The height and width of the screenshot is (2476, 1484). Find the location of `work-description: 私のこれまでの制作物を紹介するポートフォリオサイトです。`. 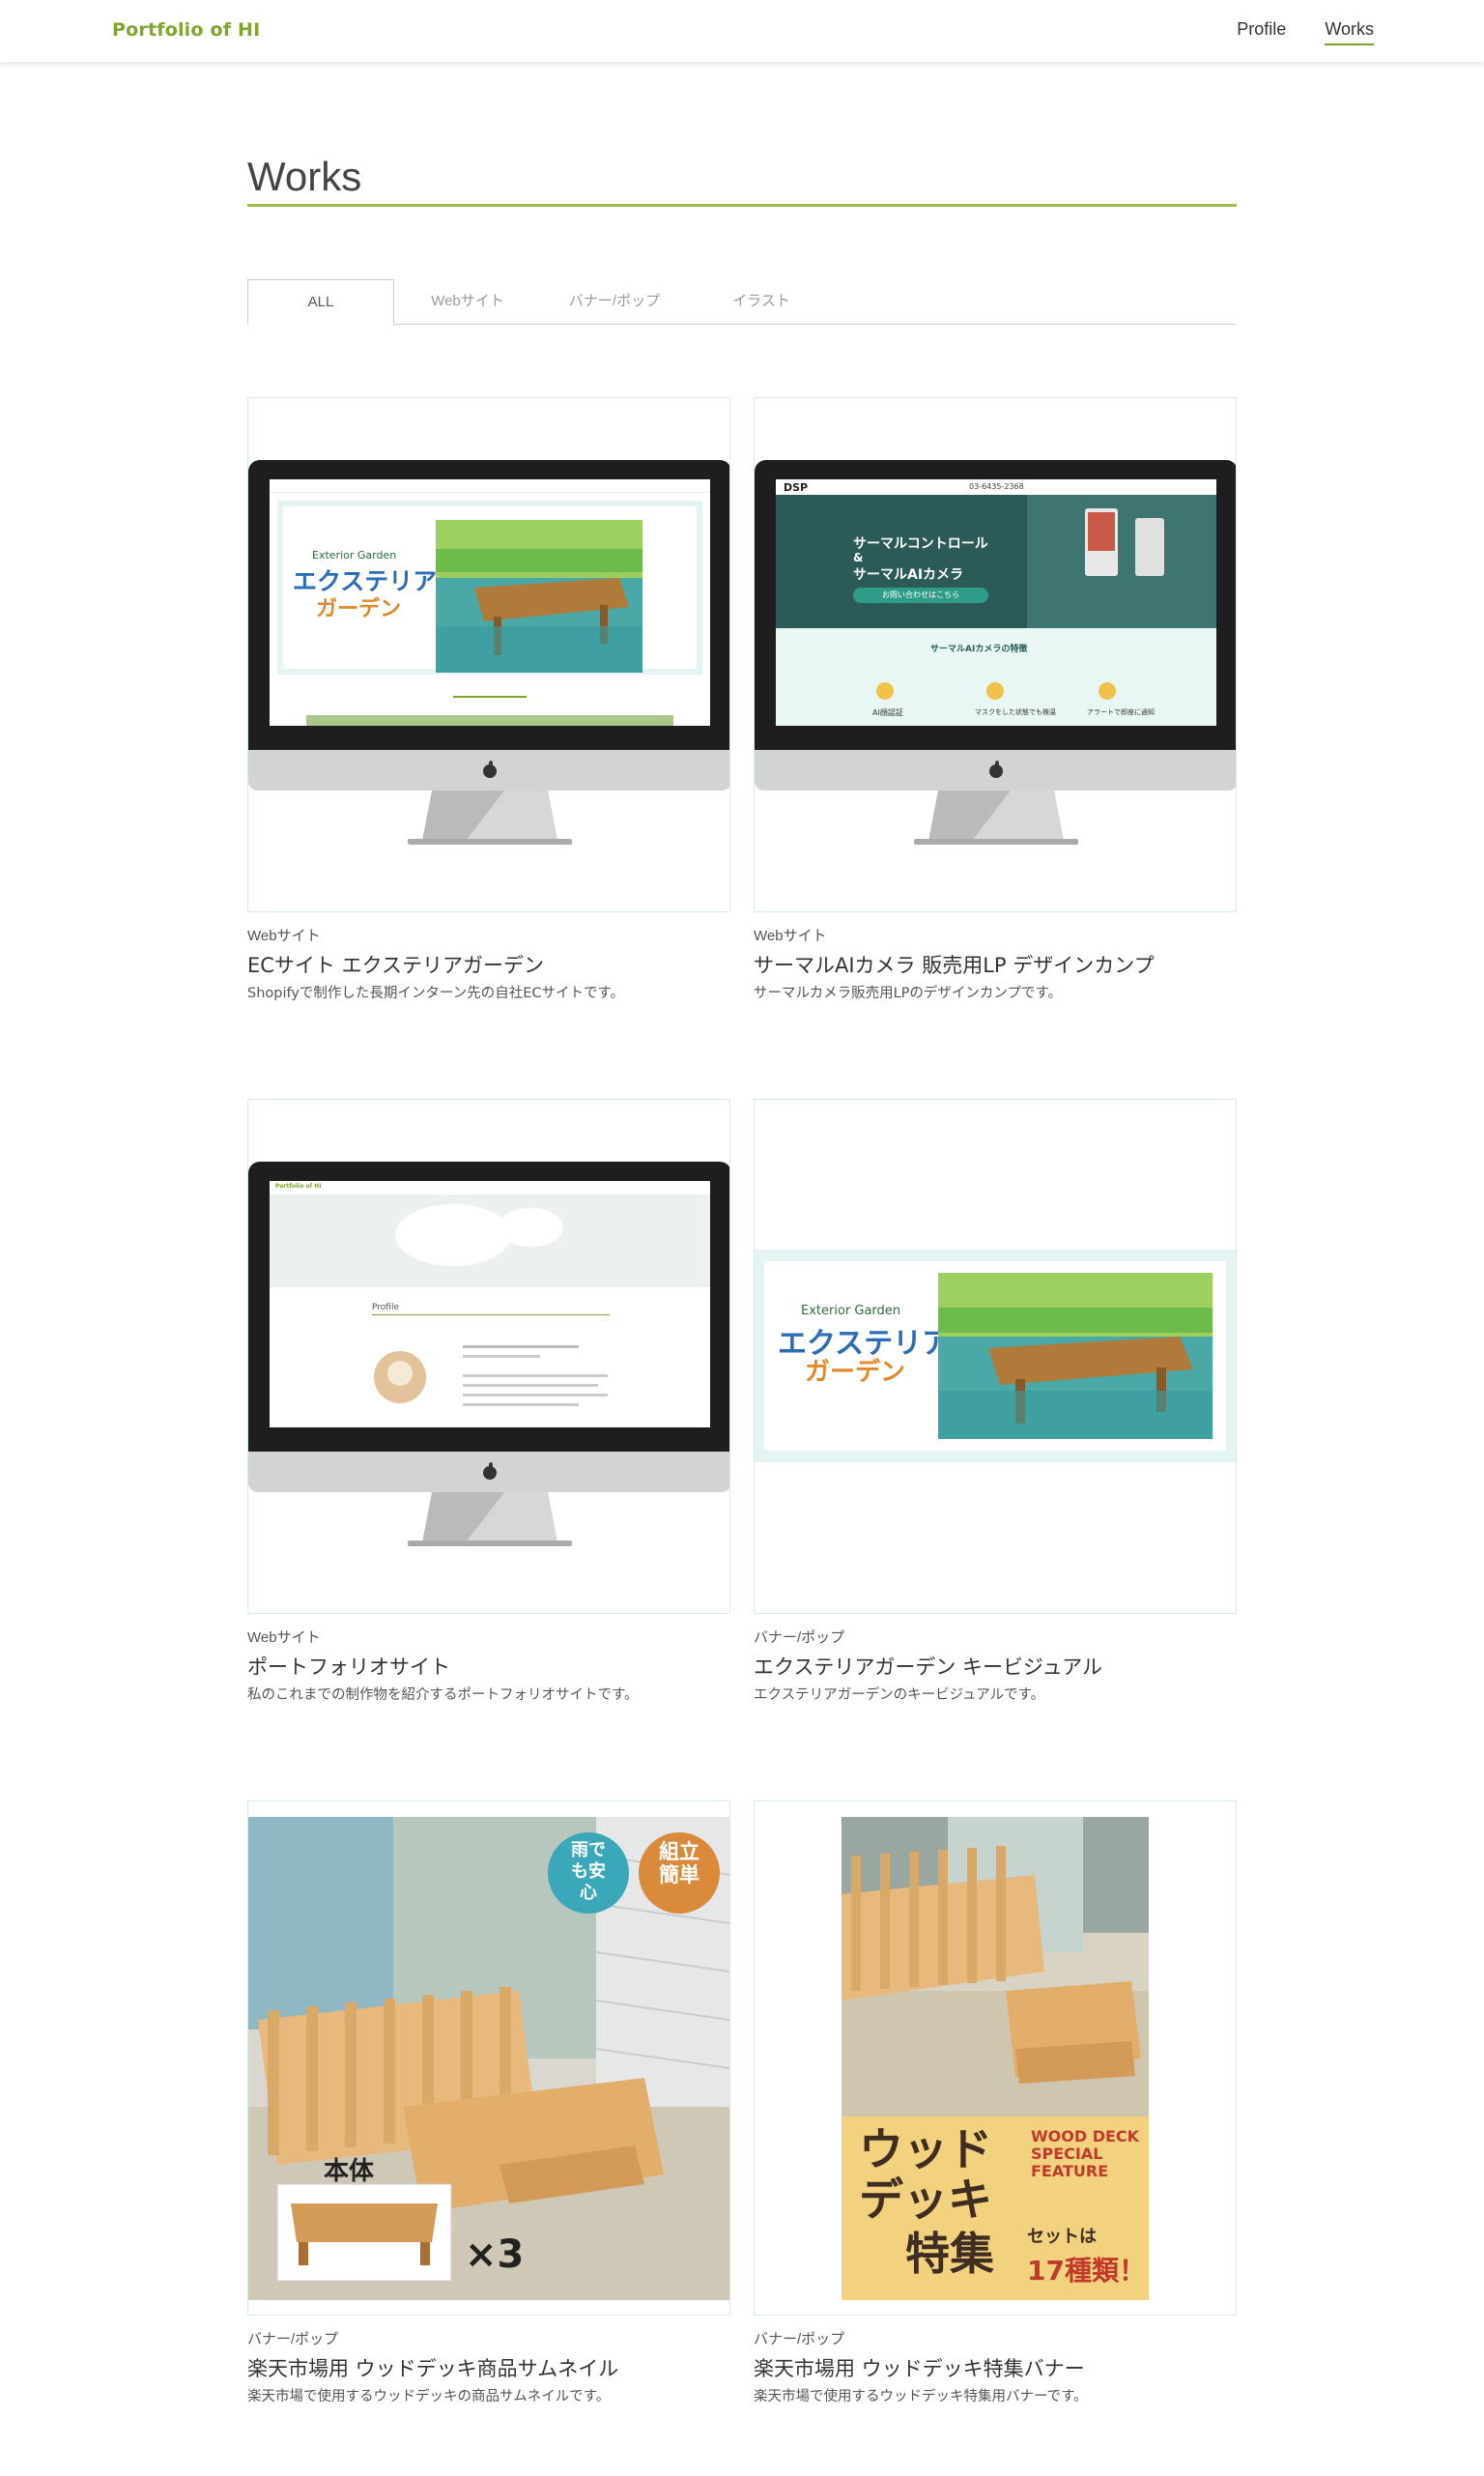

work-description: 私のこれまでの制作物を紹介するポートフォリオサイトです。 is located at coordinates (443, 1695).